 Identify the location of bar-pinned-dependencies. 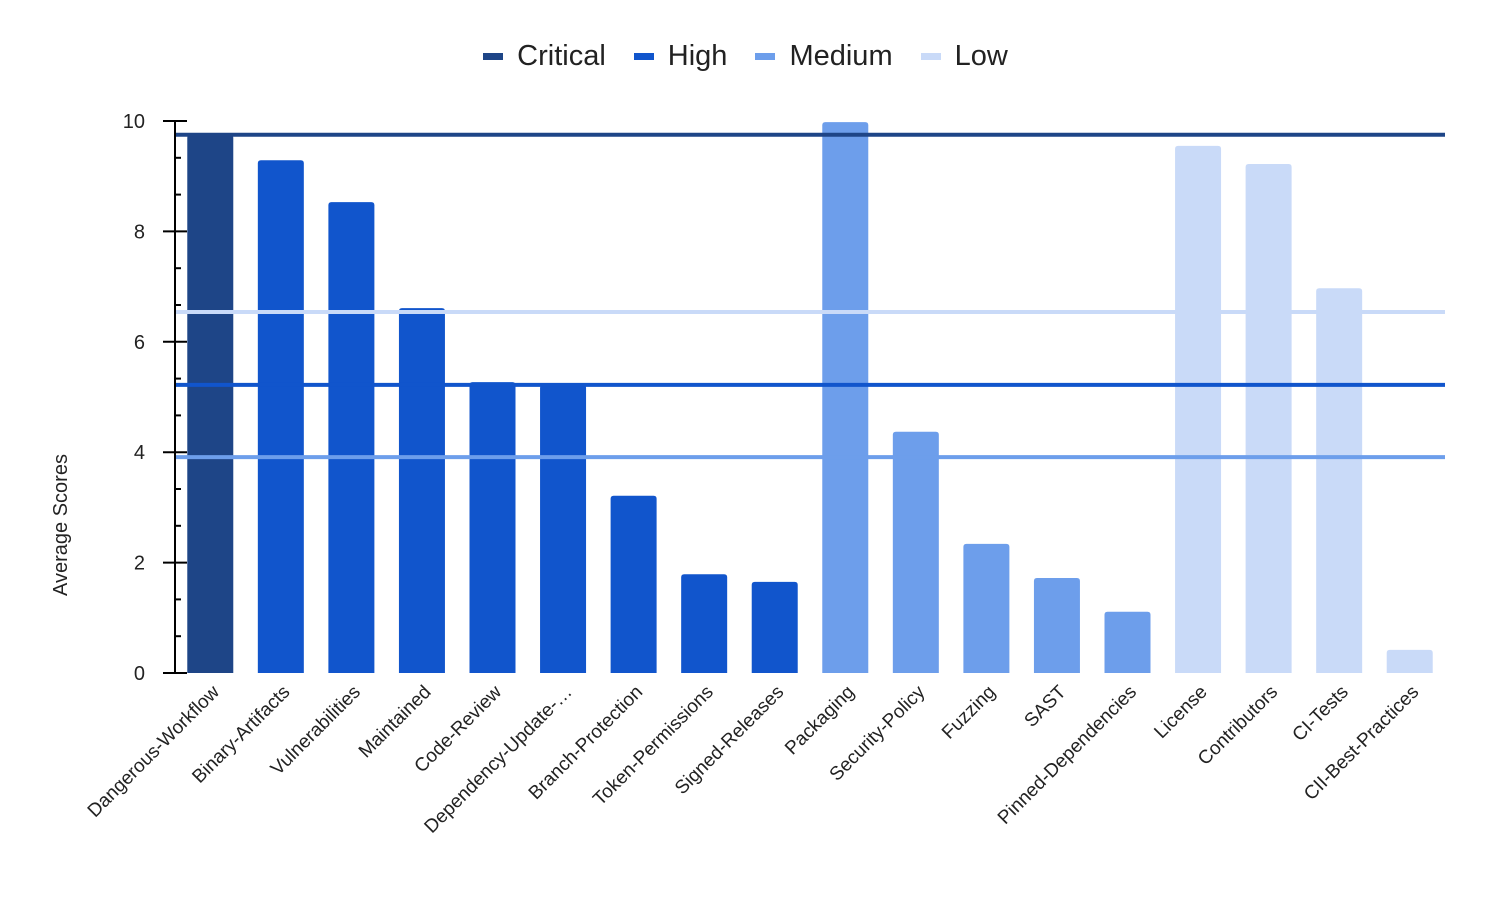
(1127, 642).